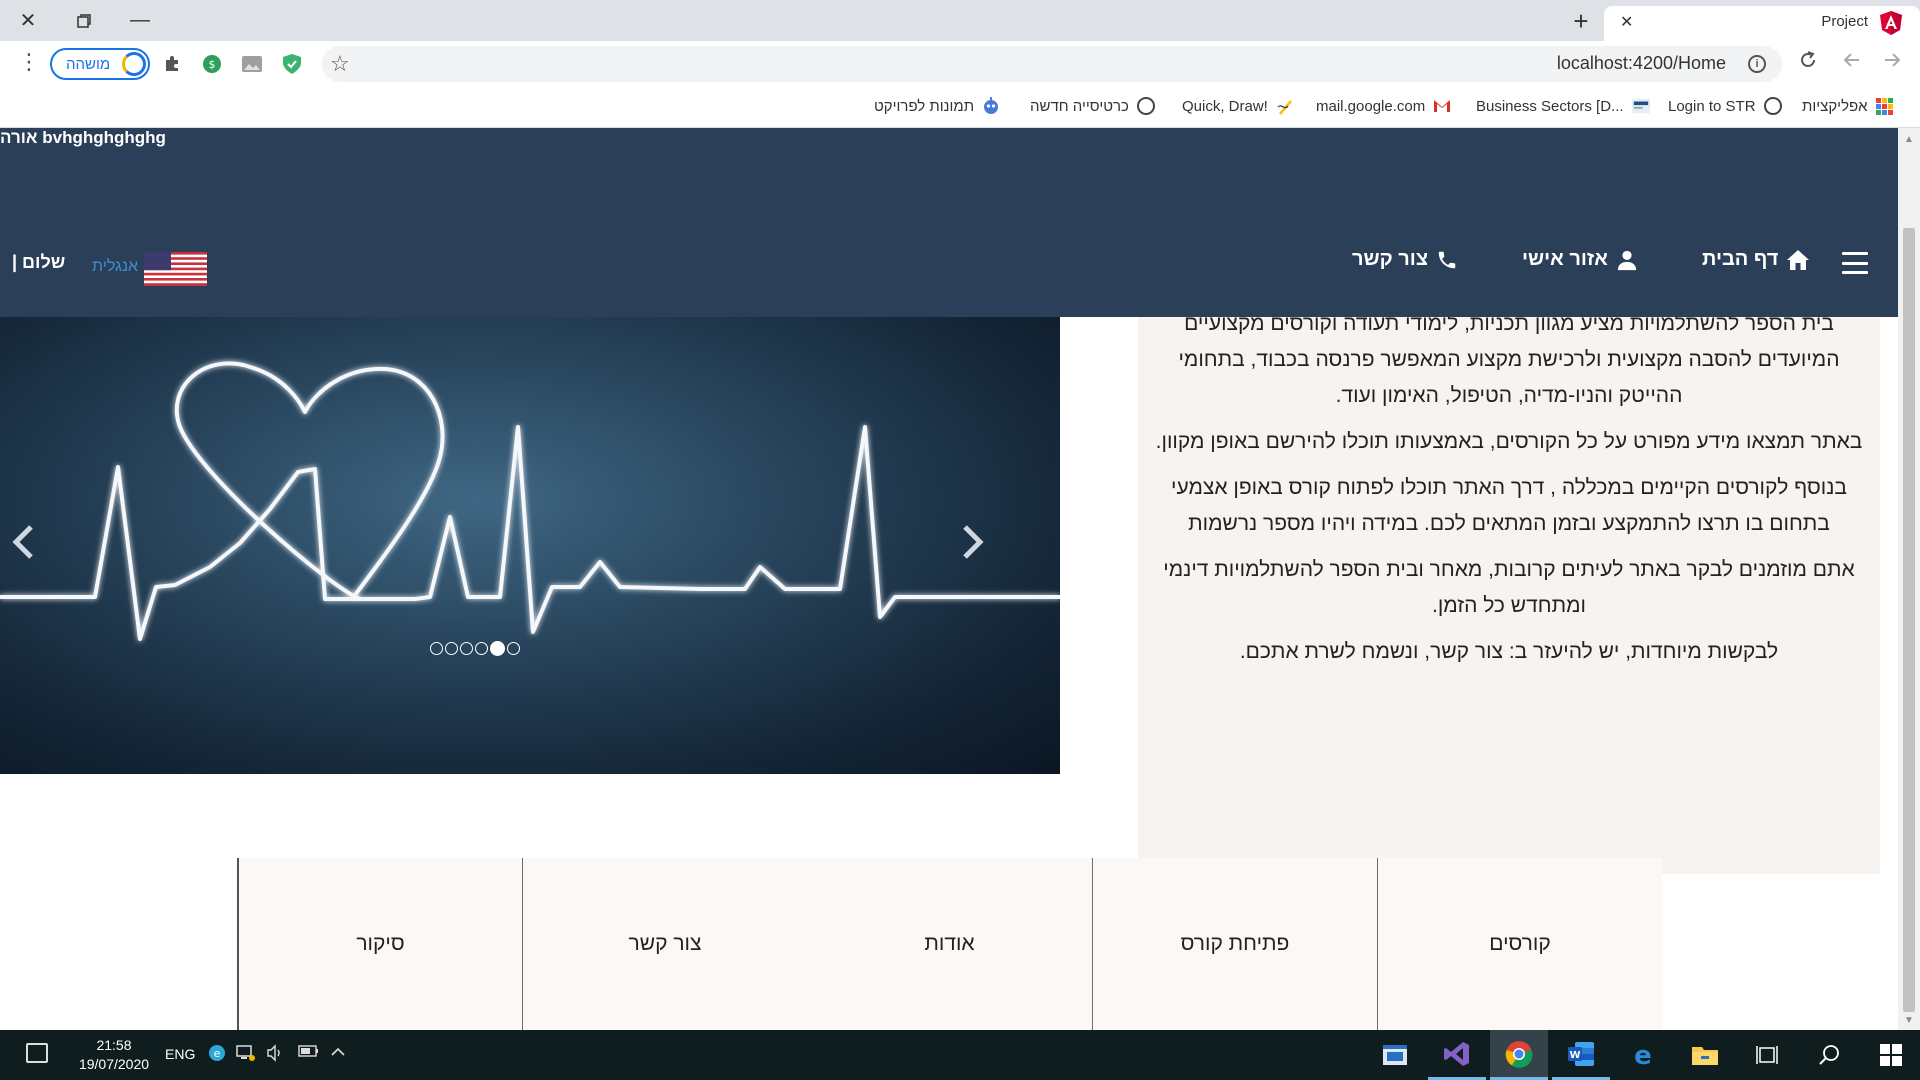  I want to click on bookmark-label: כרטיסייה חדשה, so click(1079, 106).